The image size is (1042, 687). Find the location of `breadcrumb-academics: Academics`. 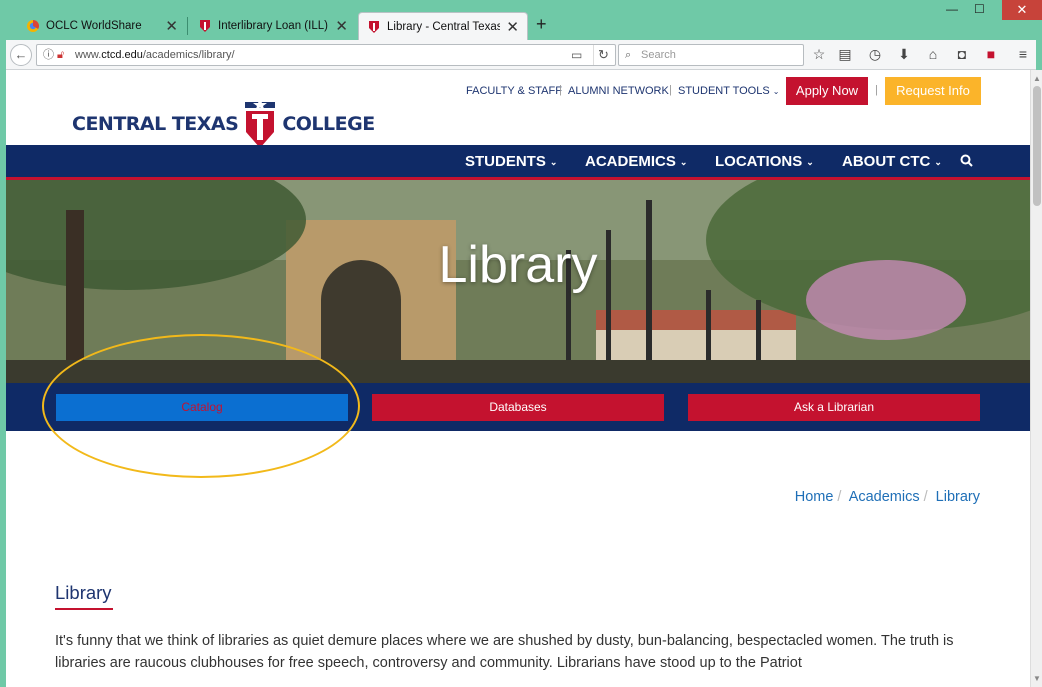

breadcrumb-academics: Academics is located at coordinates (884, 497).